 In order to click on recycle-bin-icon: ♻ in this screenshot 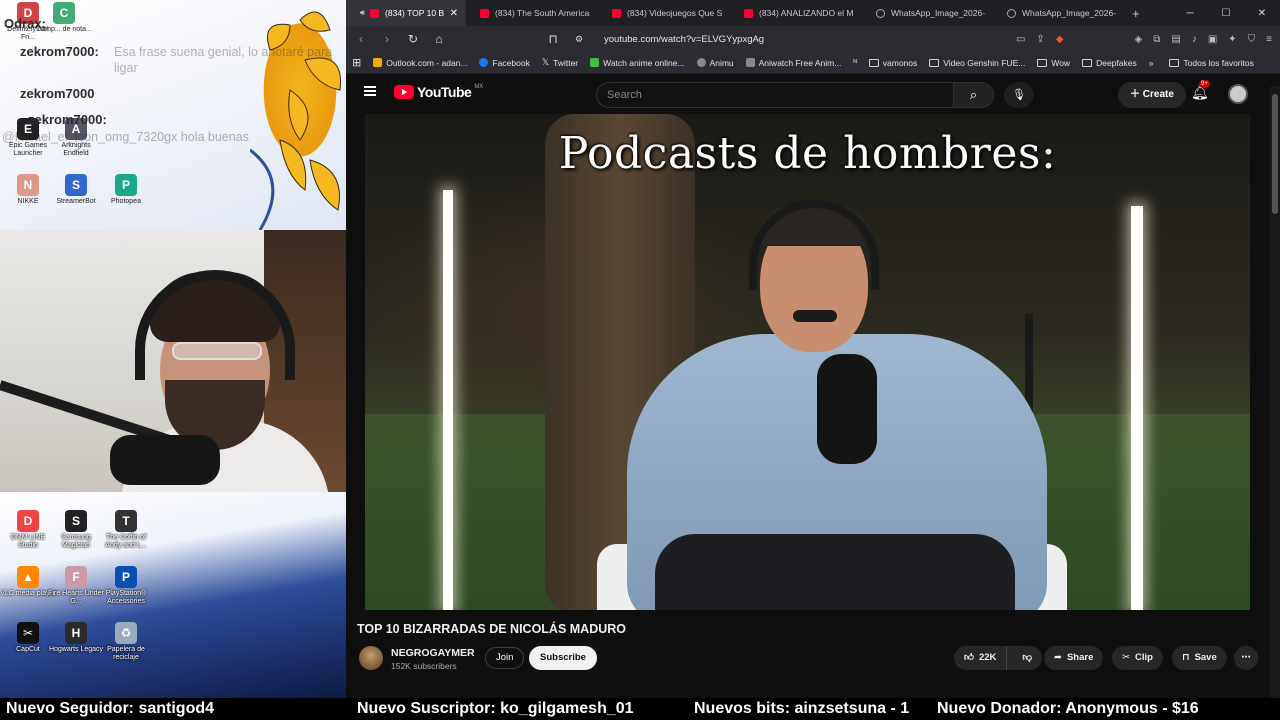, I will do `click(126, 633)`.